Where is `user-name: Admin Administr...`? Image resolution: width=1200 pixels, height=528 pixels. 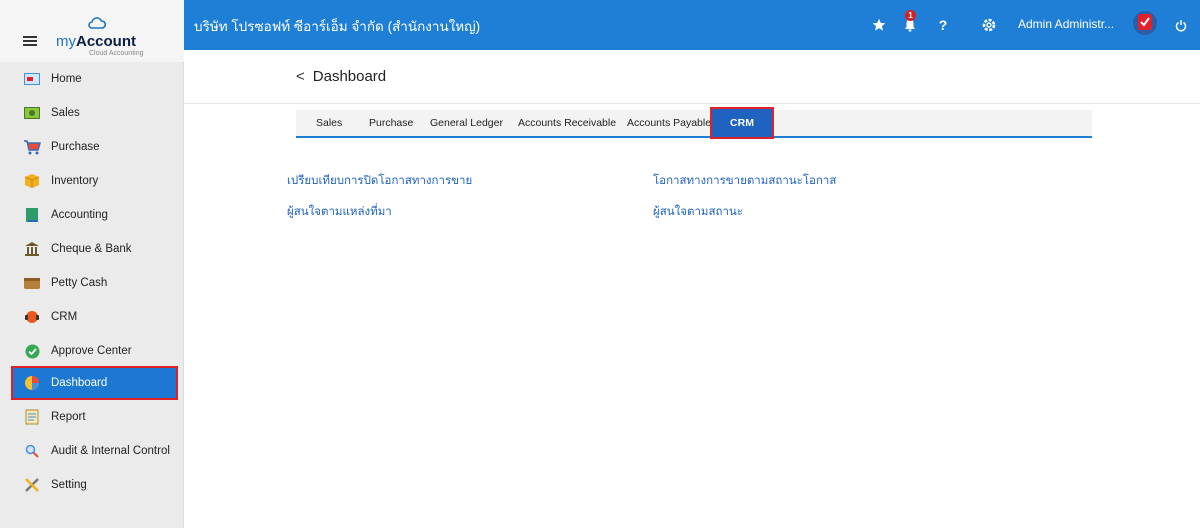 user-name: Admin Administr... is located at coordinates (1066, 24).